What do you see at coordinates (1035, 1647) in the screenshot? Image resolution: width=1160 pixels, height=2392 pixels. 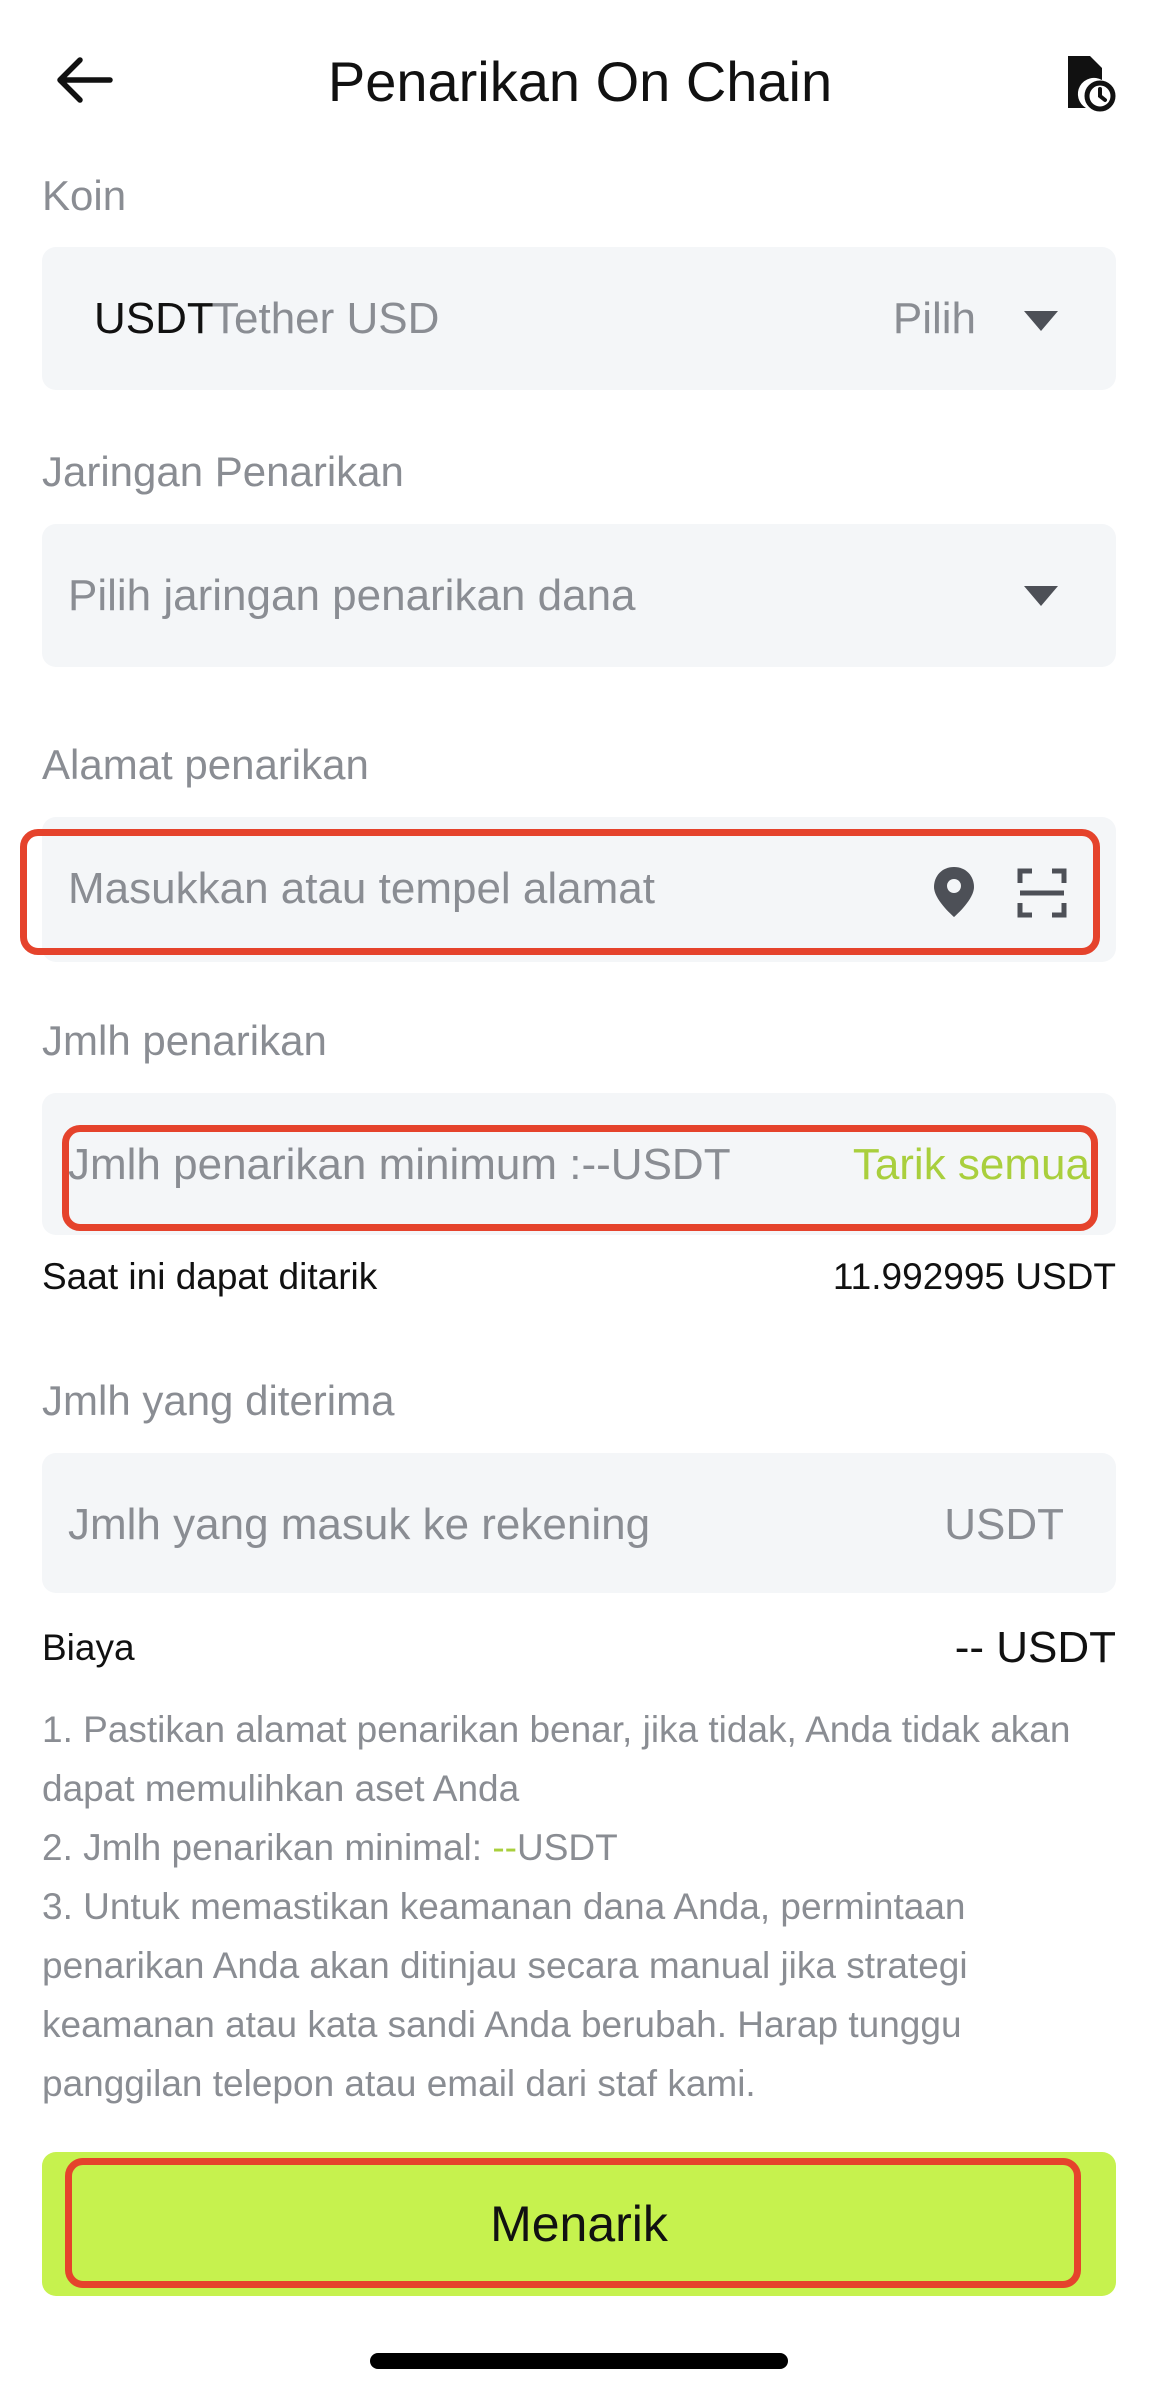 I see `fee-value: -- USDT` at bounding box center [1035, 1647].